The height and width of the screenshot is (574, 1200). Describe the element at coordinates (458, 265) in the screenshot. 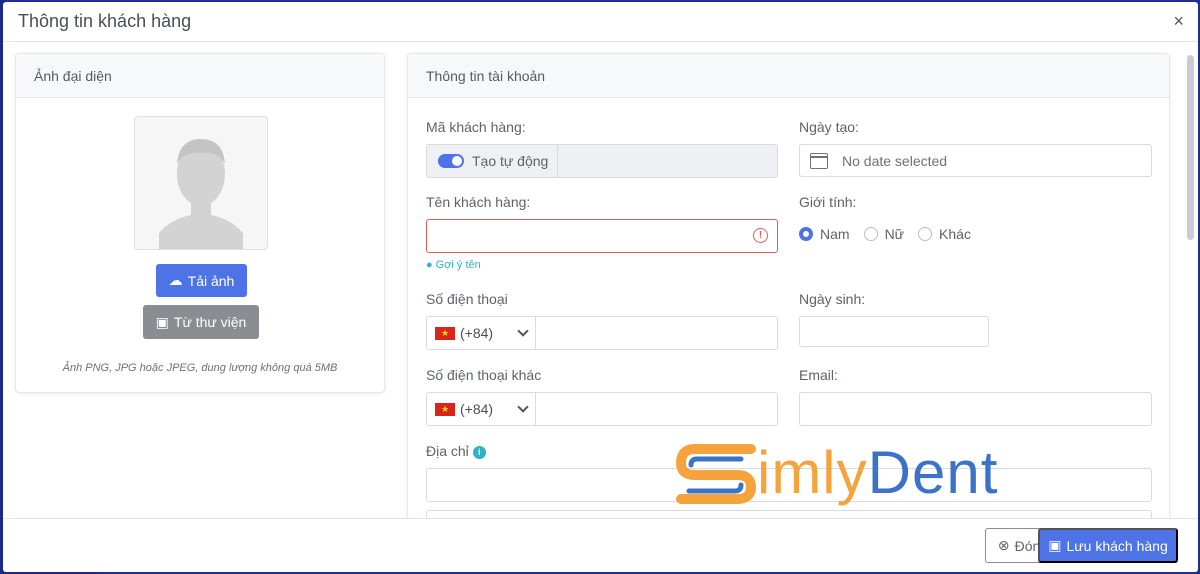

I see `name-suggestion-label: Gợi ý tên` at that location.